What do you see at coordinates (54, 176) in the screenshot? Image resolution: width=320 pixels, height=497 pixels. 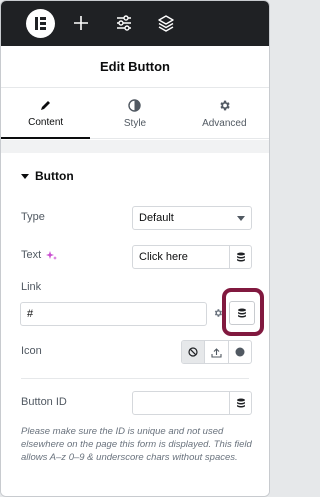 I see `section-title: Button` at bounding box center [54, 176].